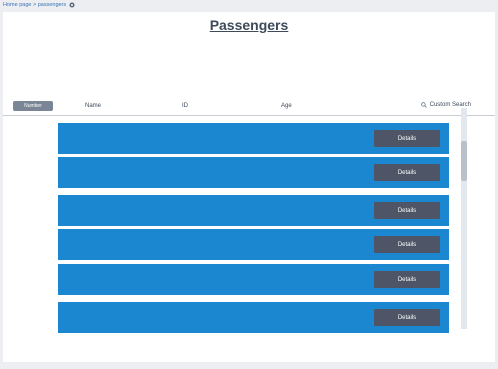 This screenshot has height=369, width=498. What do you see at coordinates (286, 106) in the screenshot?
I see `column-header-age: Age` at bounding box center [286, 106].